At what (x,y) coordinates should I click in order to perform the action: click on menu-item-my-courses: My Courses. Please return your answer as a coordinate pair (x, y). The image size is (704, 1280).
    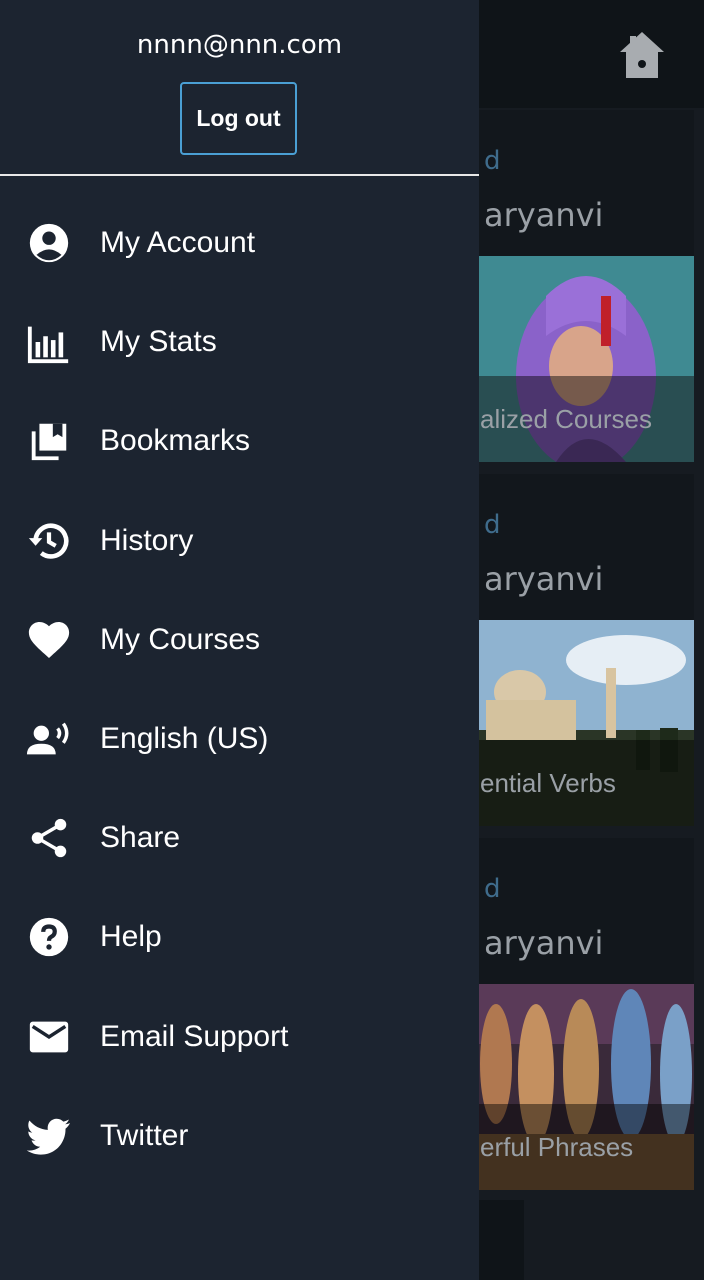
    Looking at the image, I should click on (239, 640).